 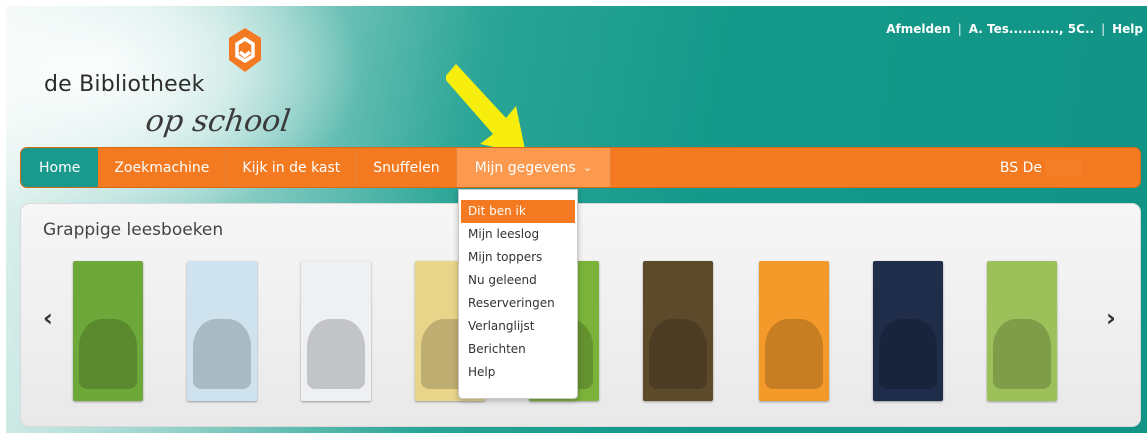 I want to click on dropdown-item-mijn-leeslog: Mijn leeslog, so click(x=518, y=234).